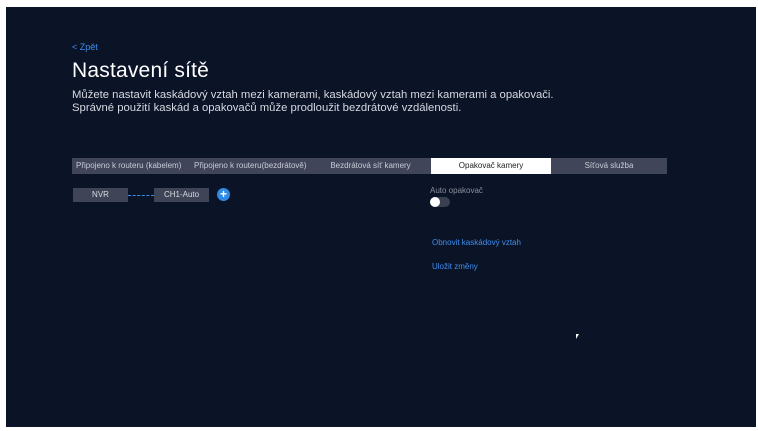  I want to click on tab-router-wireless: Připojeno k routeru(bezdrátově), so click(250, 166).